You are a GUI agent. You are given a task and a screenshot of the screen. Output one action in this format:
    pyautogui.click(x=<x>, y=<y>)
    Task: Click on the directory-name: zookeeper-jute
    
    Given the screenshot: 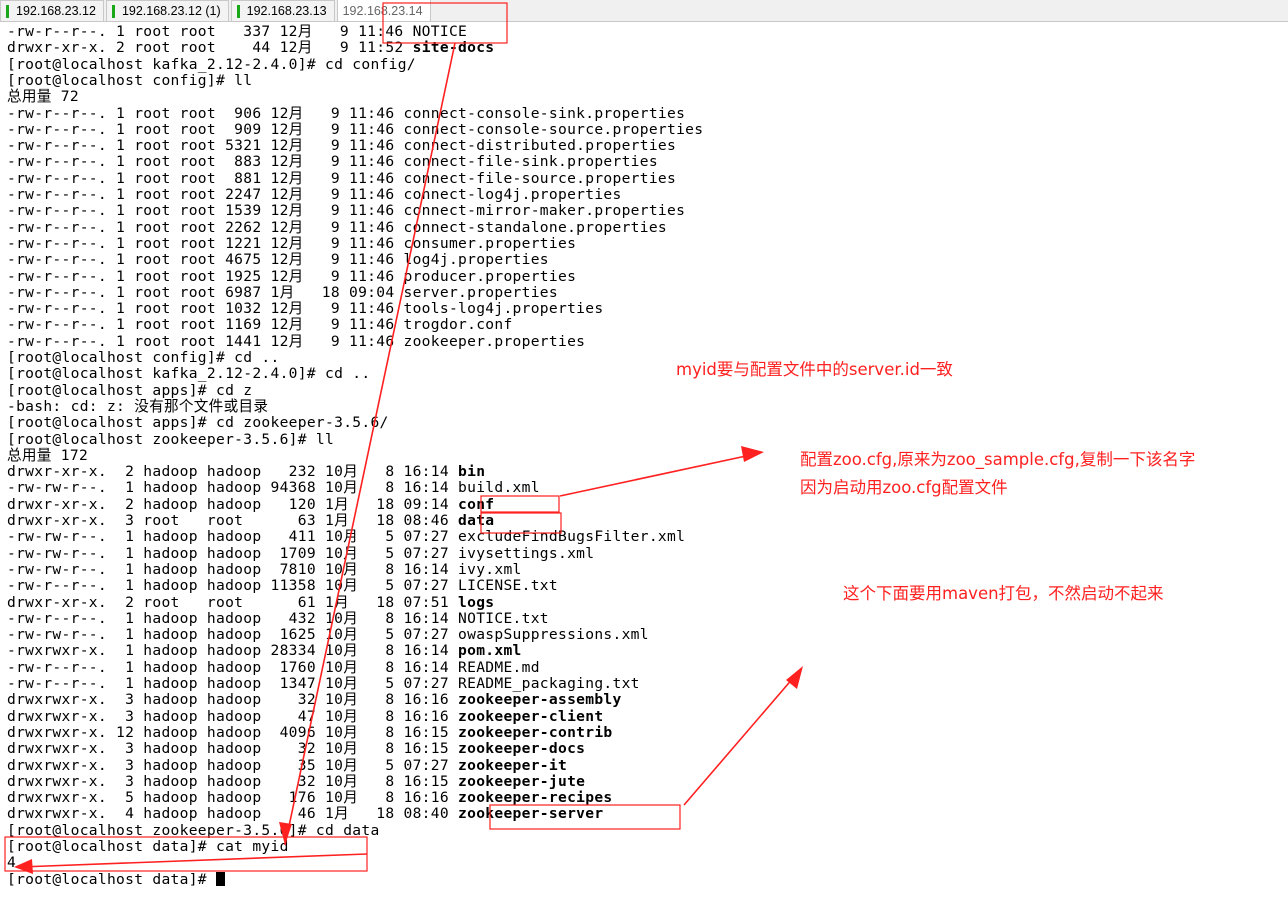 What is the action you would take?
    pyautogui.click(x=522, y=781)
    